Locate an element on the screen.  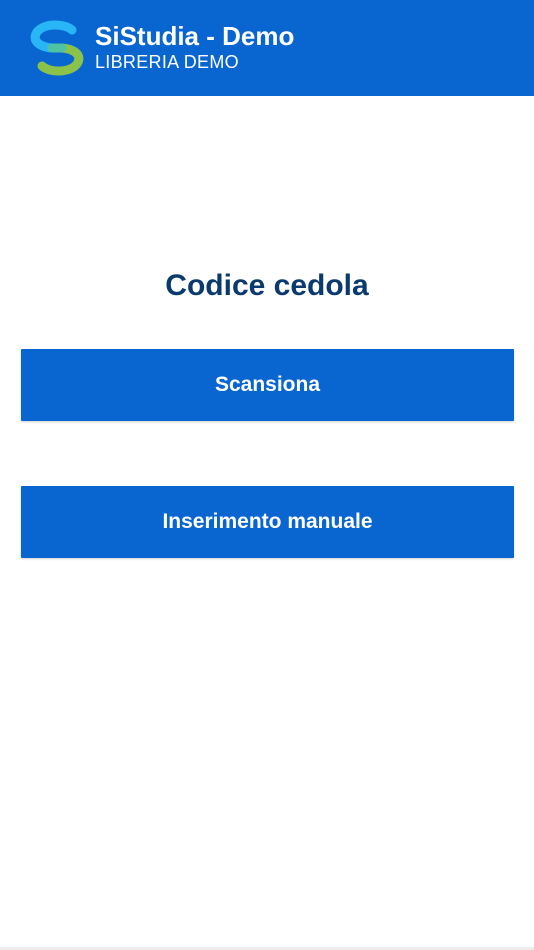
app-subtitle: LIBRERIA DEMO is located at coordinates (167, 62).